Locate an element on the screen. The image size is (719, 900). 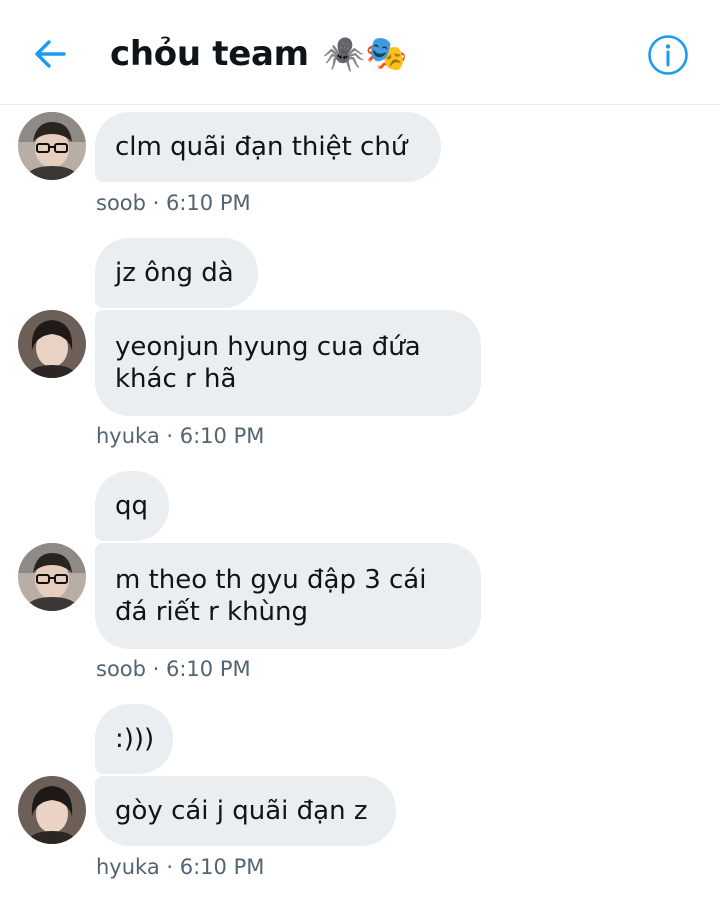
conversation-title: chỏu team is located at coordinates (209, 54).